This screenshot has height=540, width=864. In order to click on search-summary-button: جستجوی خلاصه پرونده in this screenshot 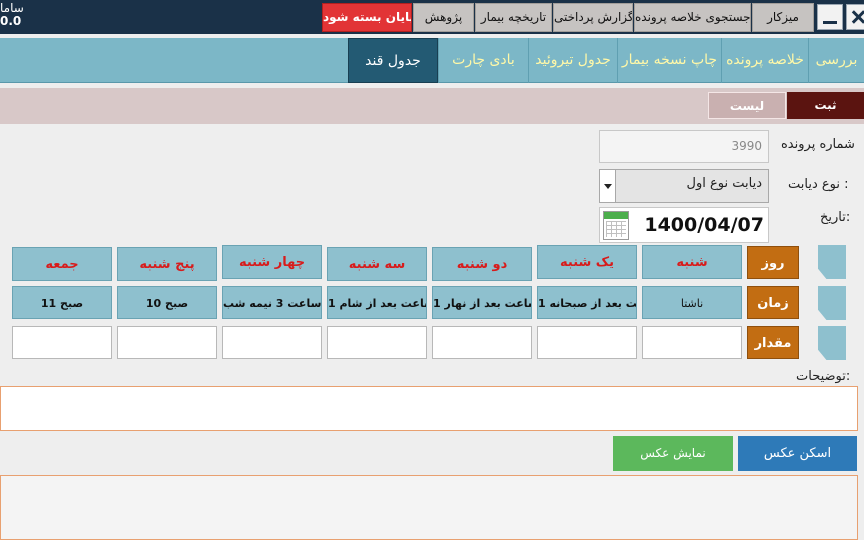, I will do `click(692, 17)`.